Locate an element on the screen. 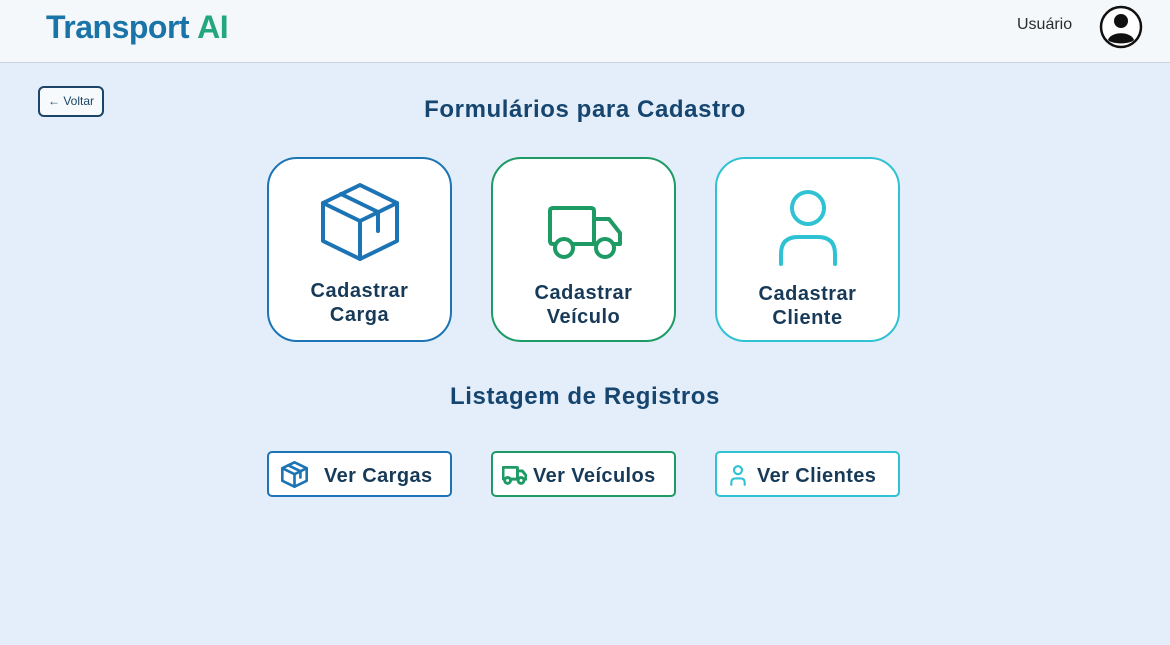 The image size is (1170, 645). view-cargo-label: Ver Cargas is located at coordinates (378, 476).